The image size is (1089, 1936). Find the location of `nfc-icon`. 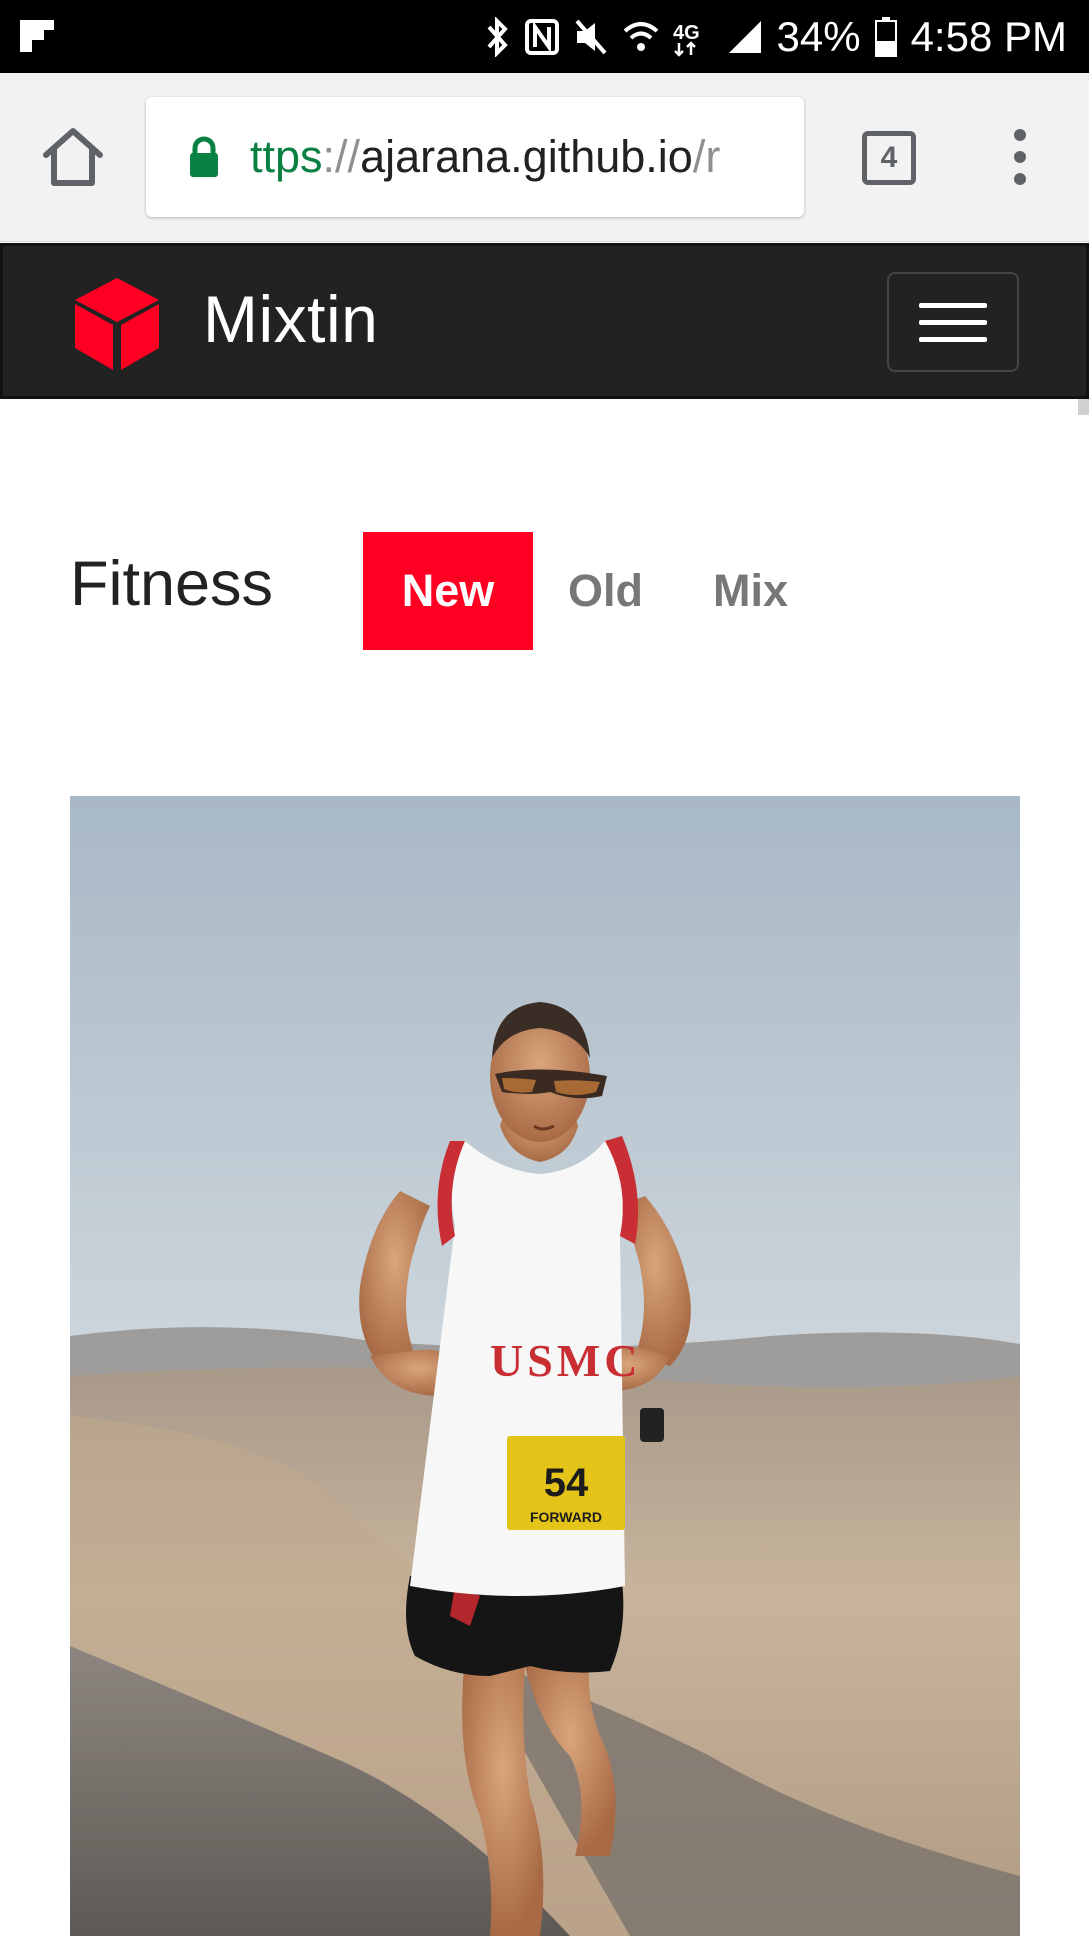

nfc-icon is located at coordinates (541, 37).